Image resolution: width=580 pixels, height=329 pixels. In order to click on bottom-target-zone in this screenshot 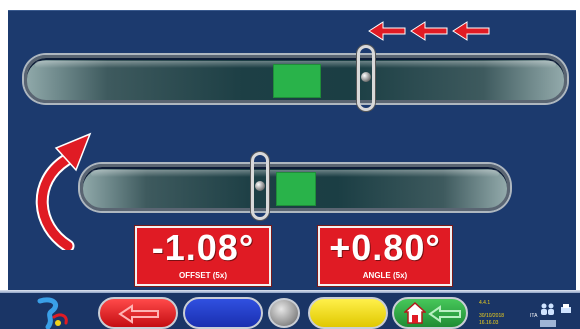, I will do `click(296, 189)`.